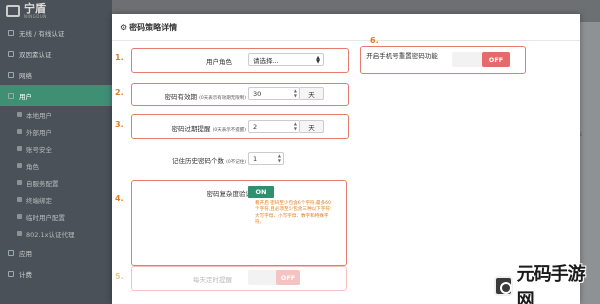 This screenshot has height=304, width=600. Describe the element at coordinates (318, 60) in the screenshot. I see `select-arrows-icon: ▲ ▼` at that location.